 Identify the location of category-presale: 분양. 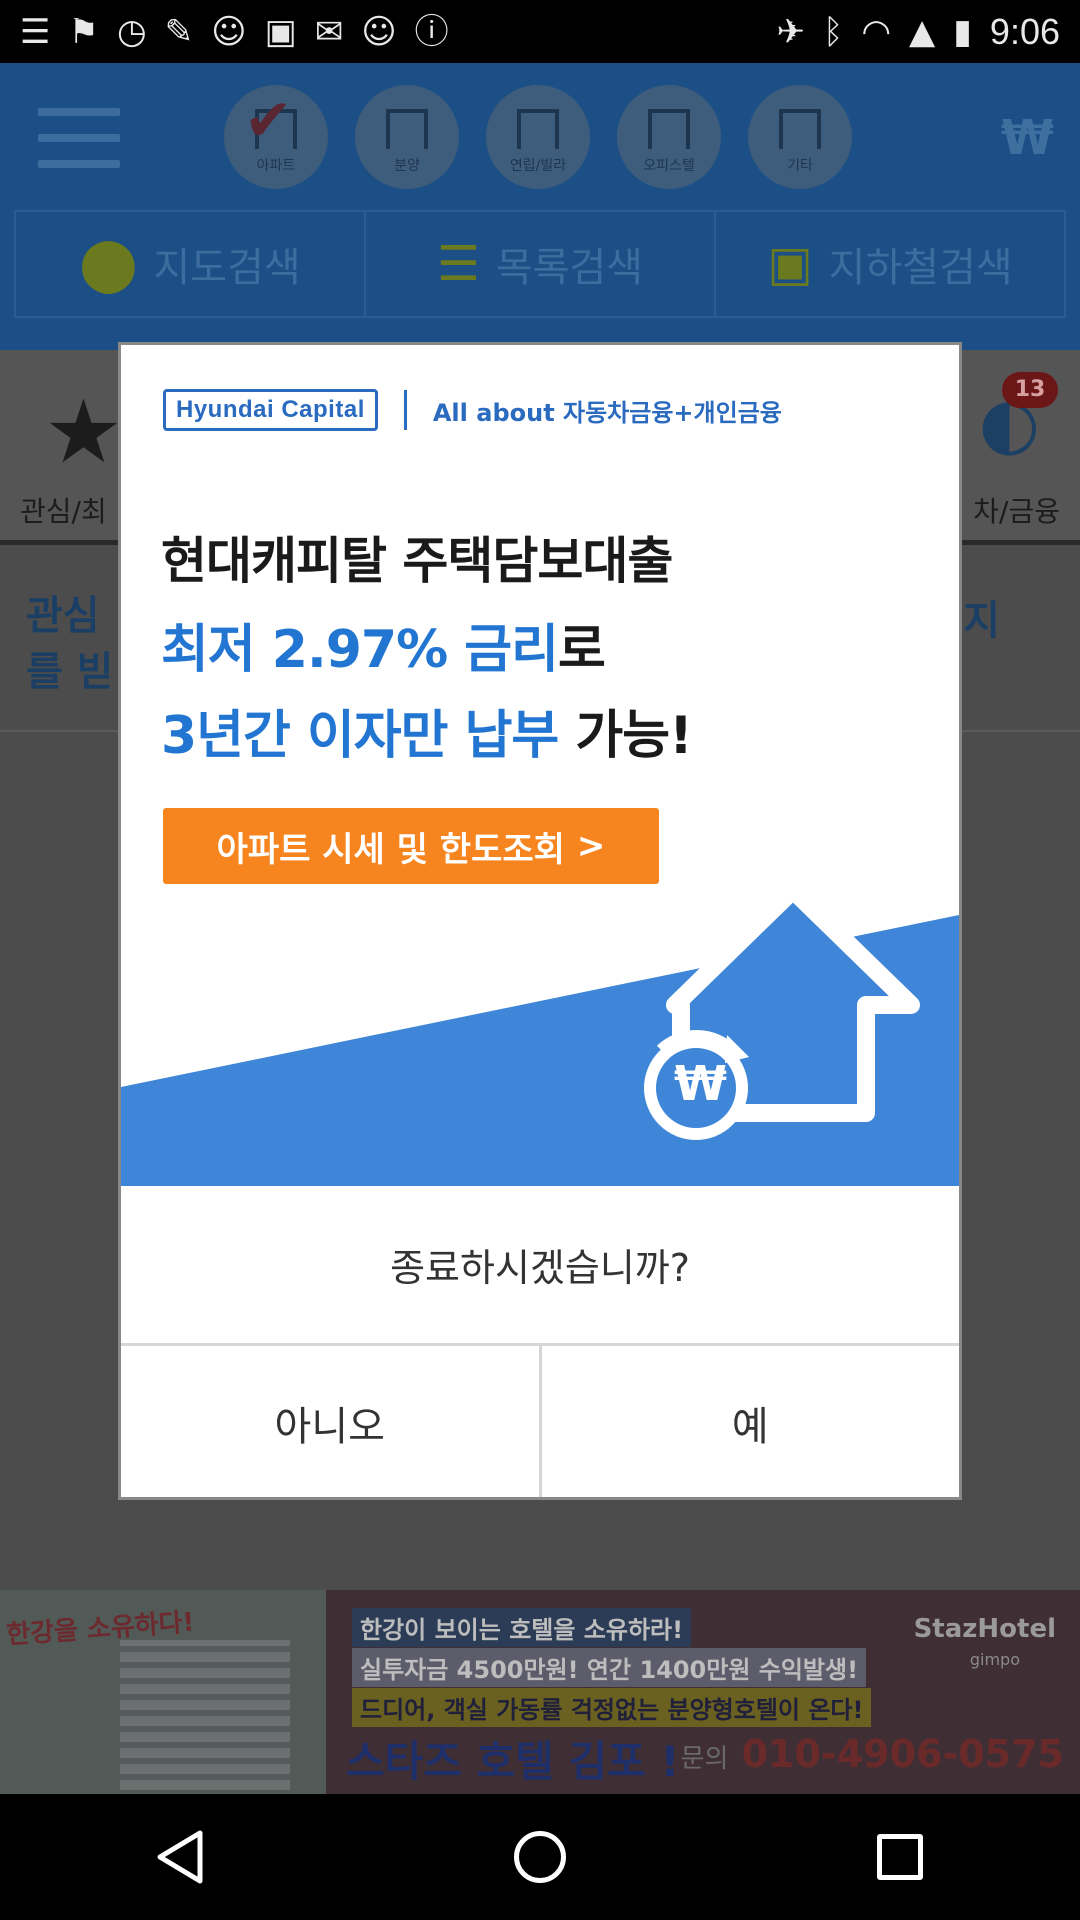
(407, 137).